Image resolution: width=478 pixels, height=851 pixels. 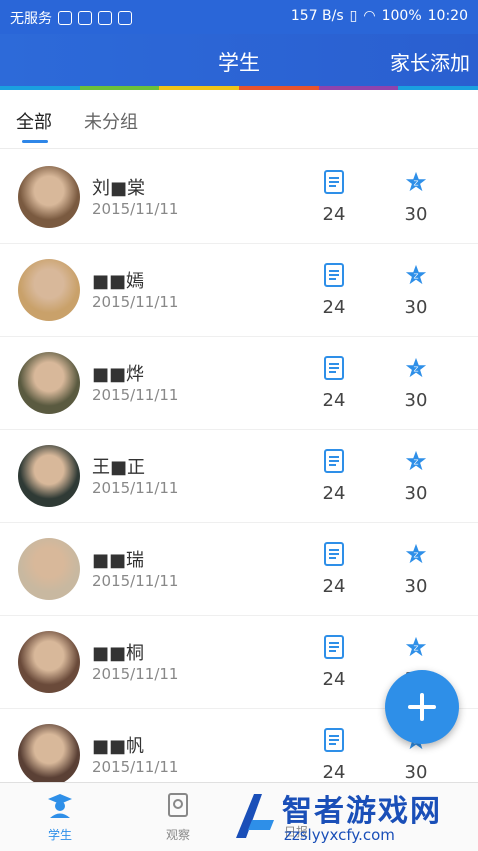 What do you see at coordinates (119, 188) in the screenshot?
I see `student-name: 刘■棠` at bounding box center [119, 188].